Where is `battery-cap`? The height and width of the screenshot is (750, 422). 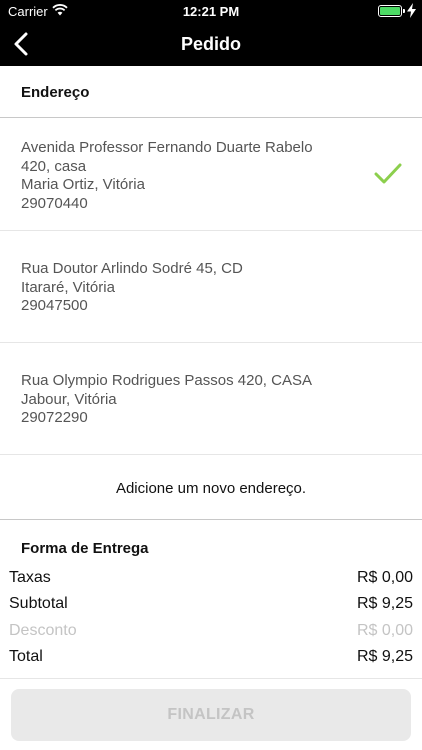 battery-cap is located at coordinates (404, 11).